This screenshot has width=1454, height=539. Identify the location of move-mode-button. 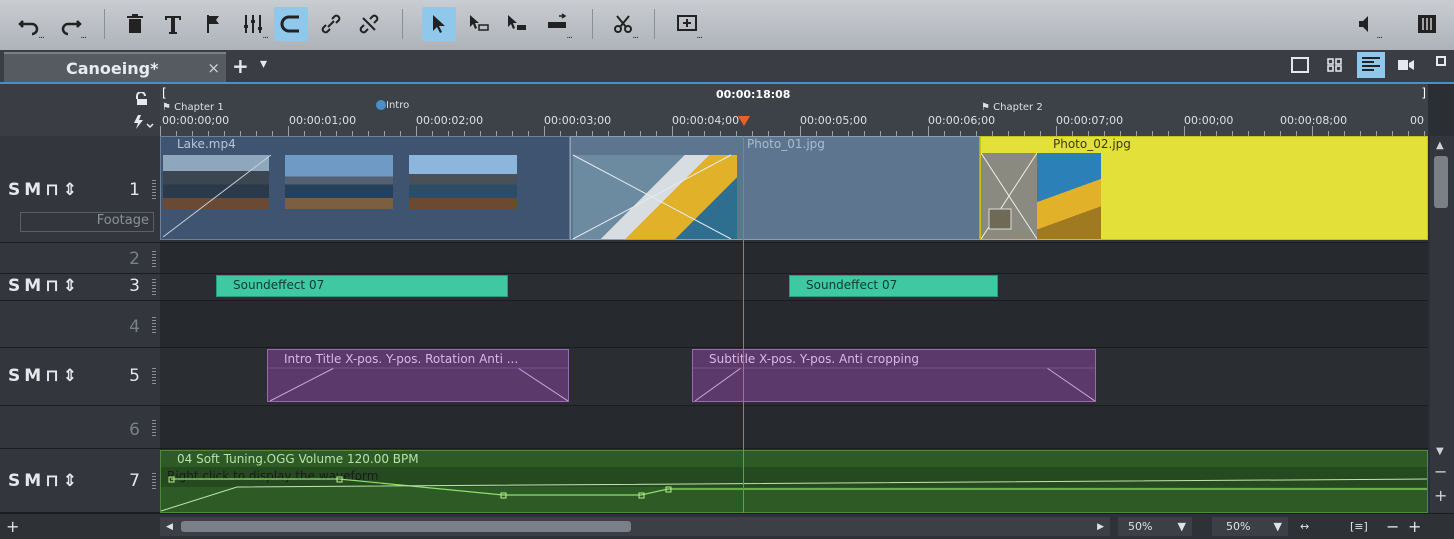
(517, 24).